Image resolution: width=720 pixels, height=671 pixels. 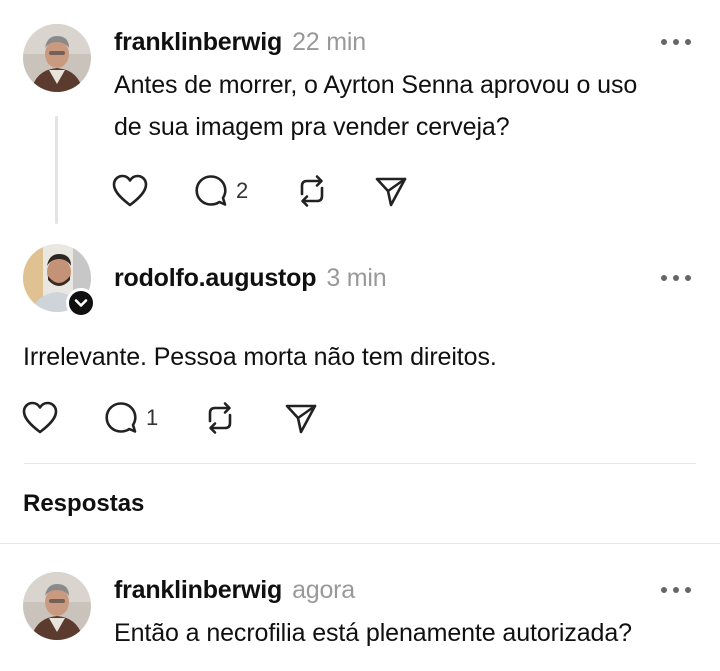 I want to click on post-username: franklinberwig 22 min, so click(x=240, y=42).